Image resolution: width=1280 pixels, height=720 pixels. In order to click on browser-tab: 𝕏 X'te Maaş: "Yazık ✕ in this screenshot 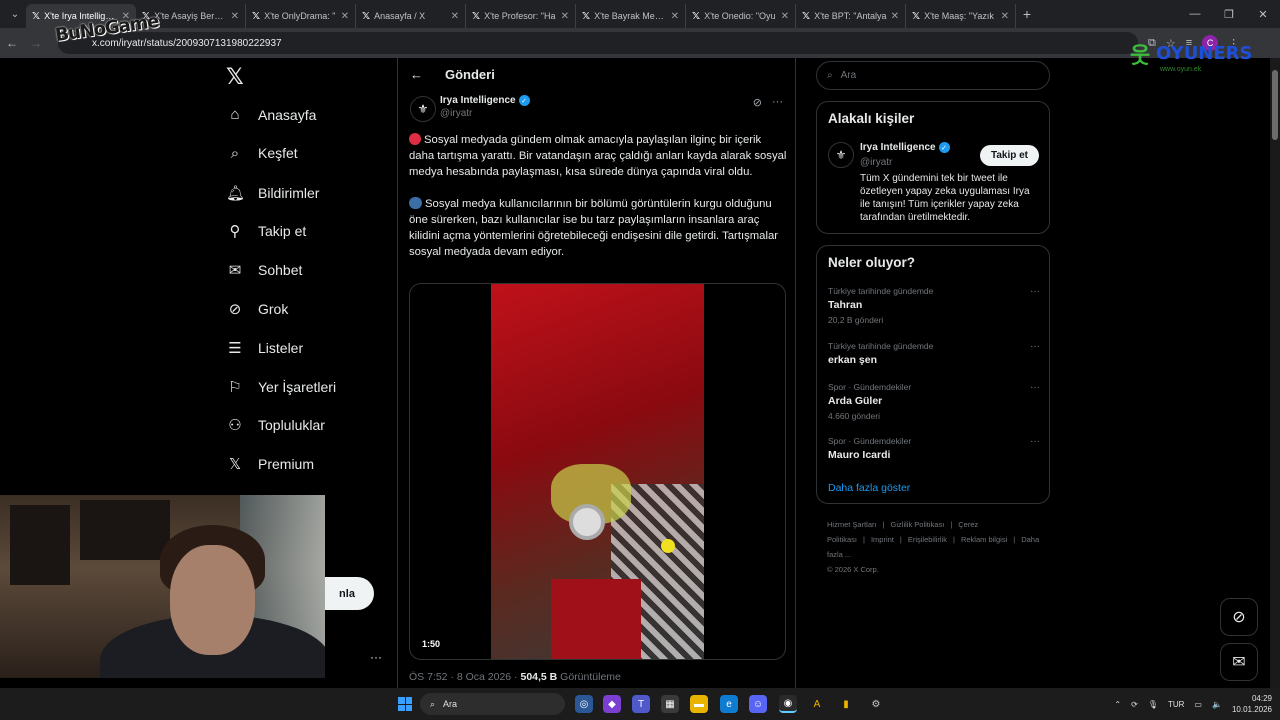, I will do `click(961, 16)`.